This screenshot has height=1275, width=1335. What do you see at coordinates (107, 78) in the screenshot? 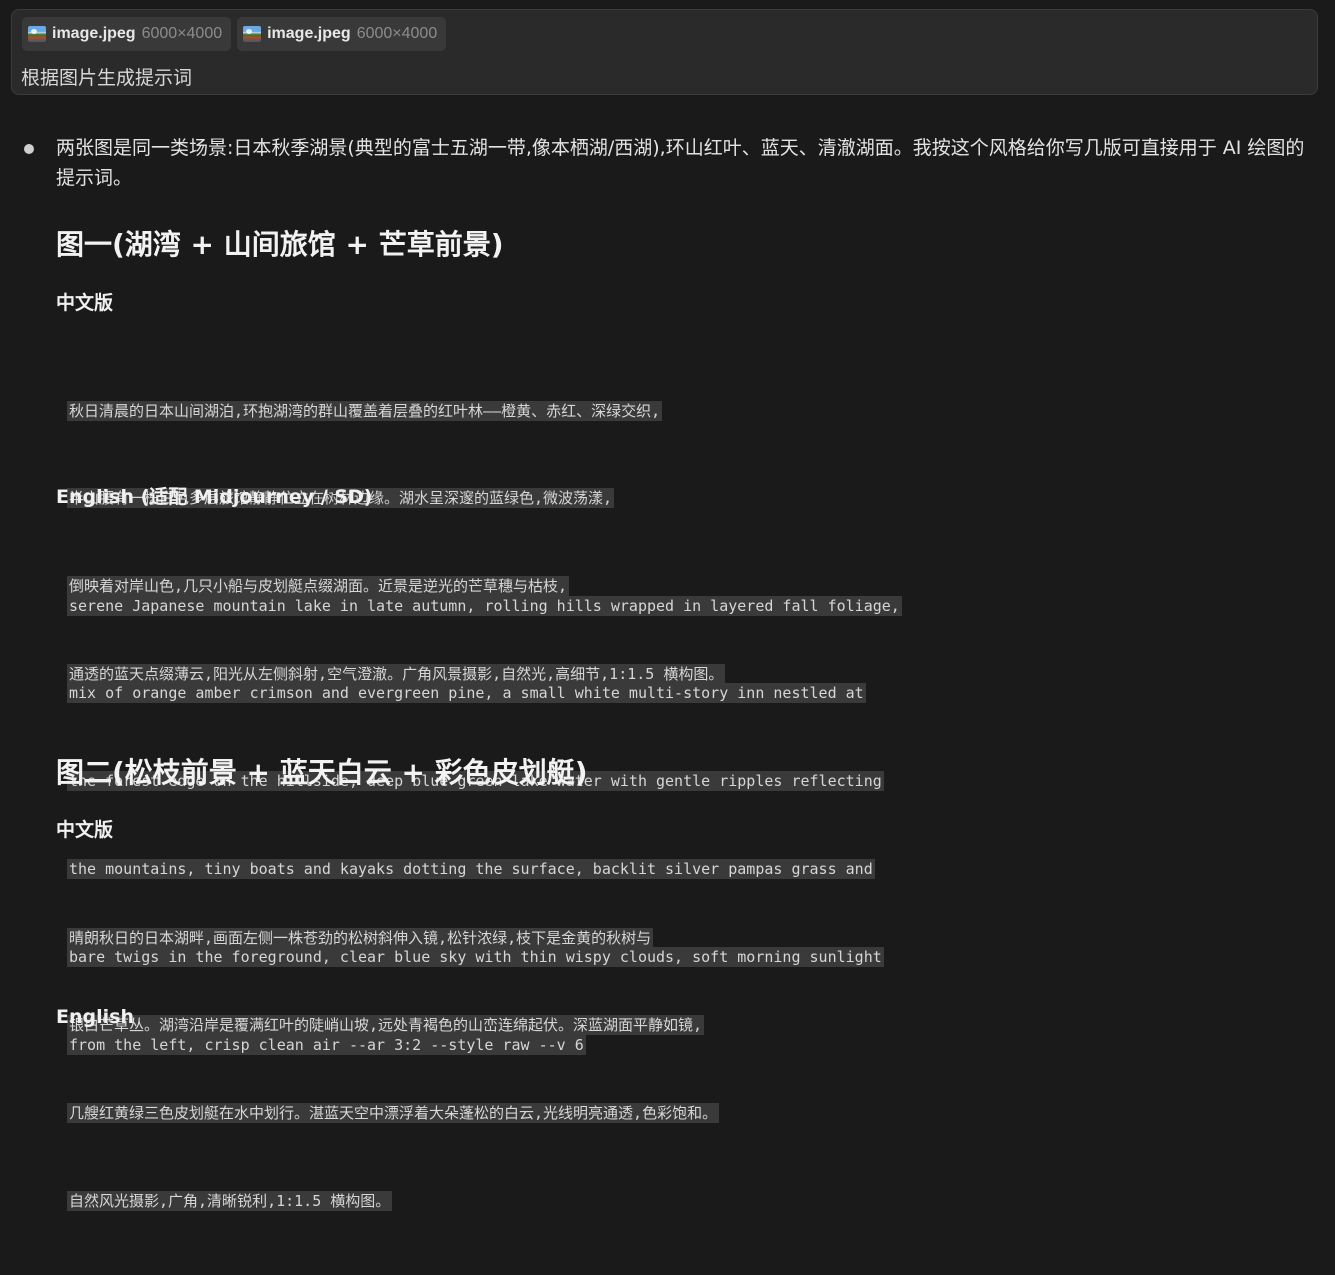
I see `user-message-text: 根据图片生成提示词` at bounding box center [107, 78].